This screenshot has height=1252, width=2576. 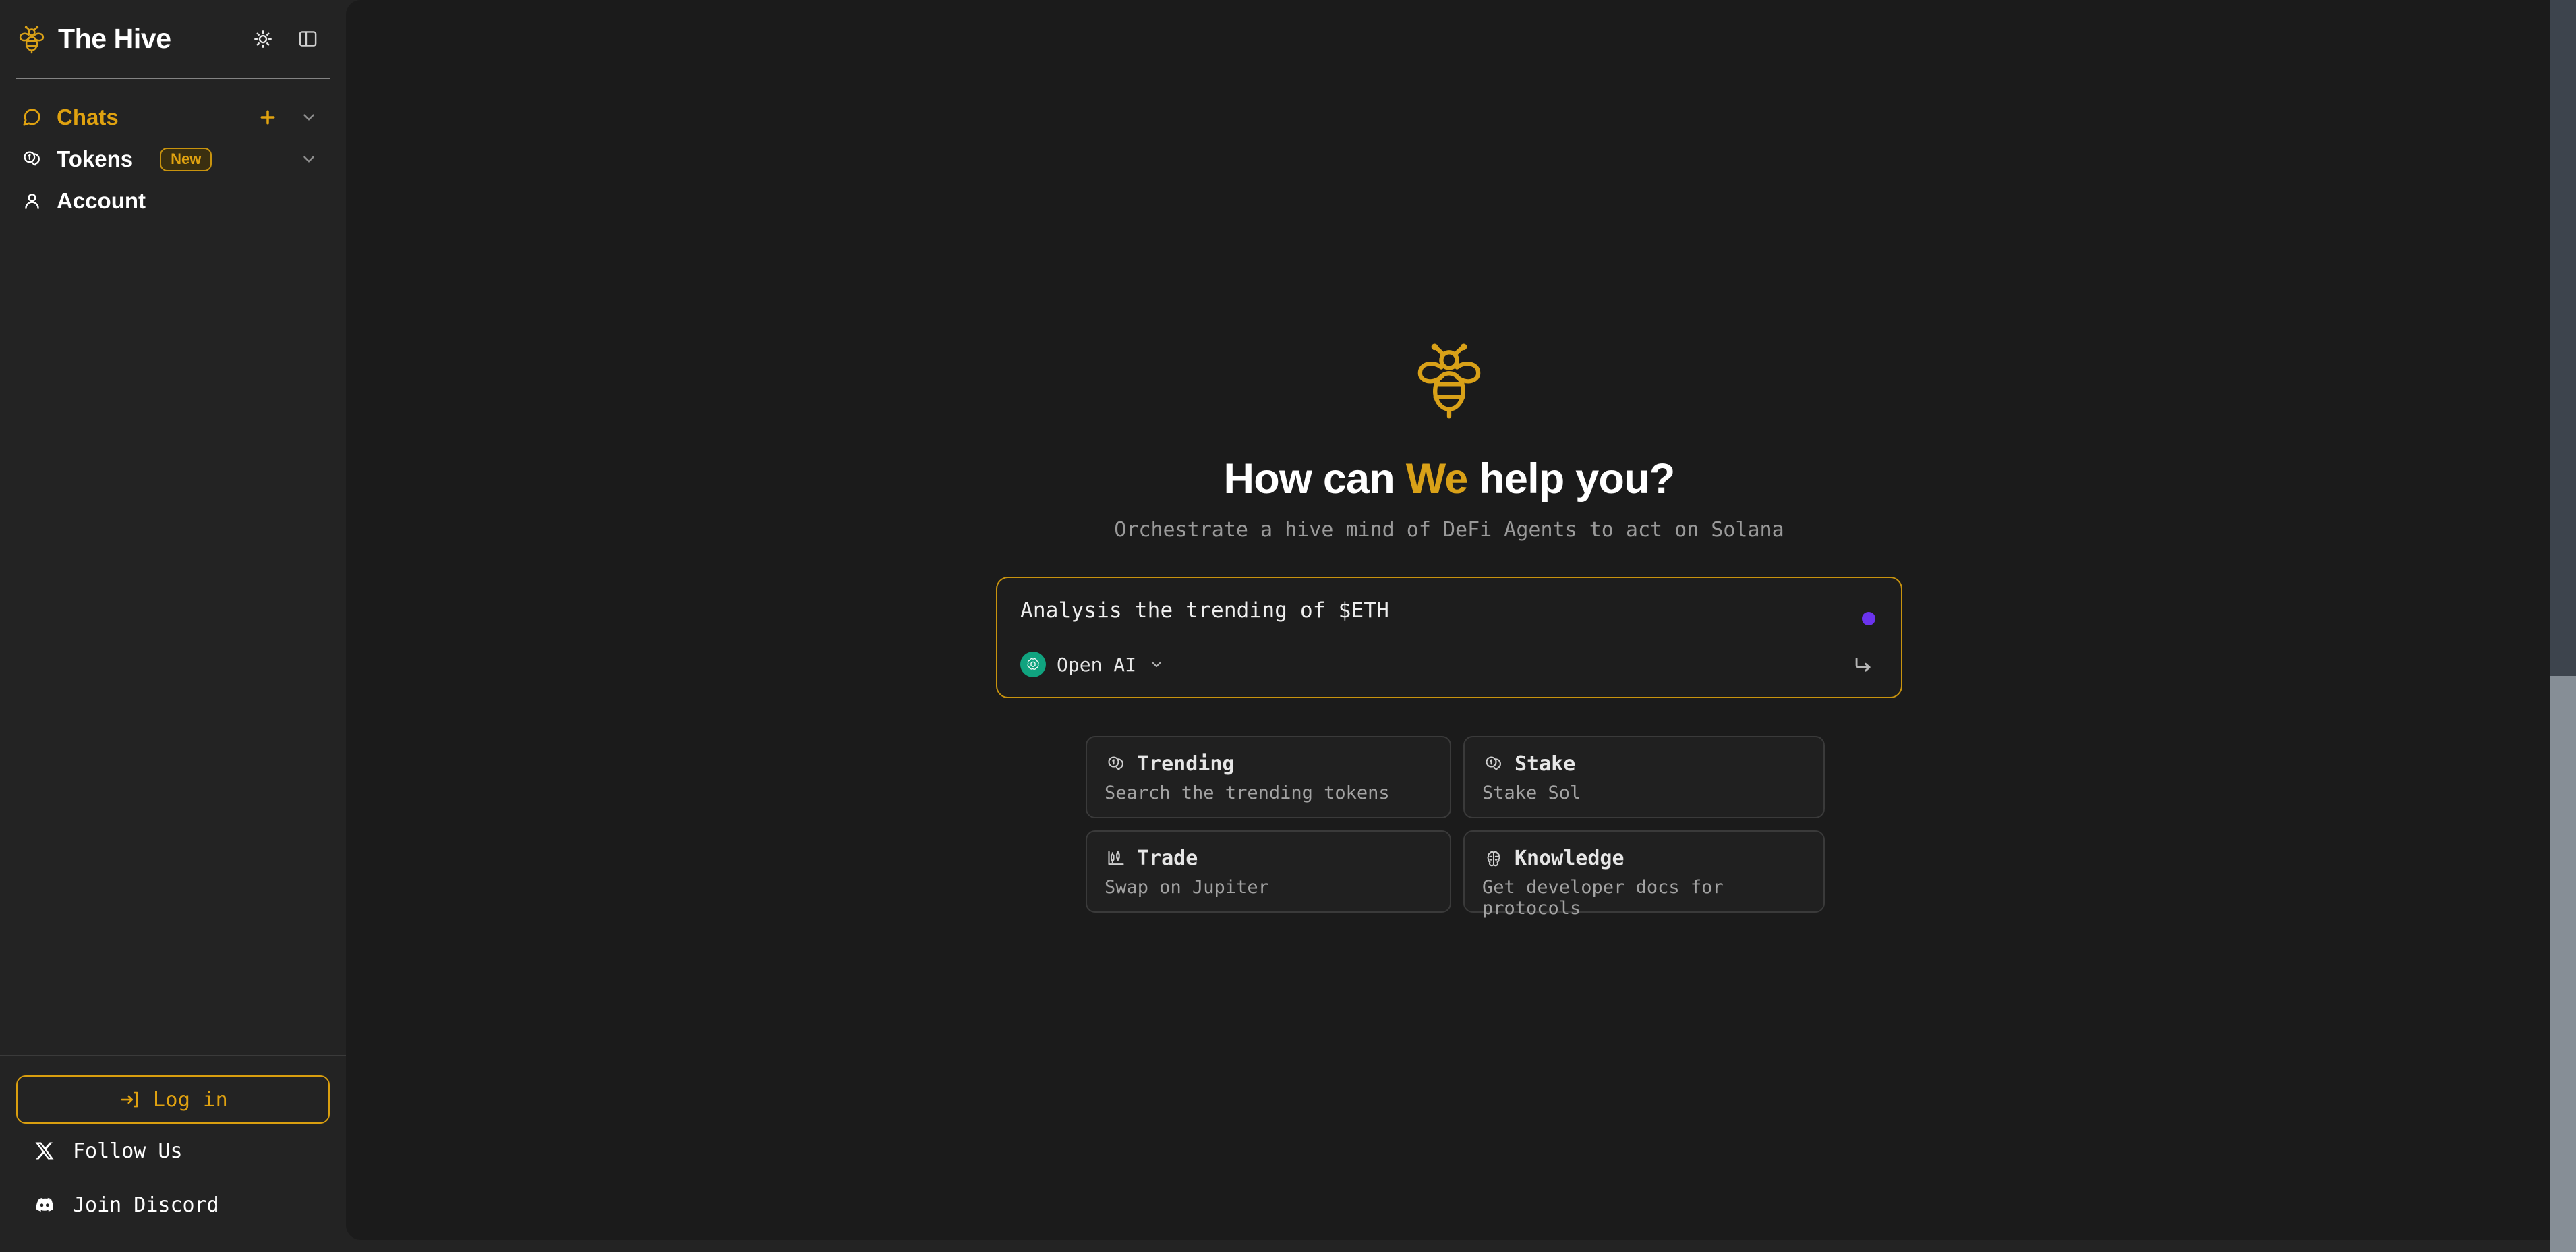 I want to click on new-chat-plus-icon, so click(x=268, y=117).